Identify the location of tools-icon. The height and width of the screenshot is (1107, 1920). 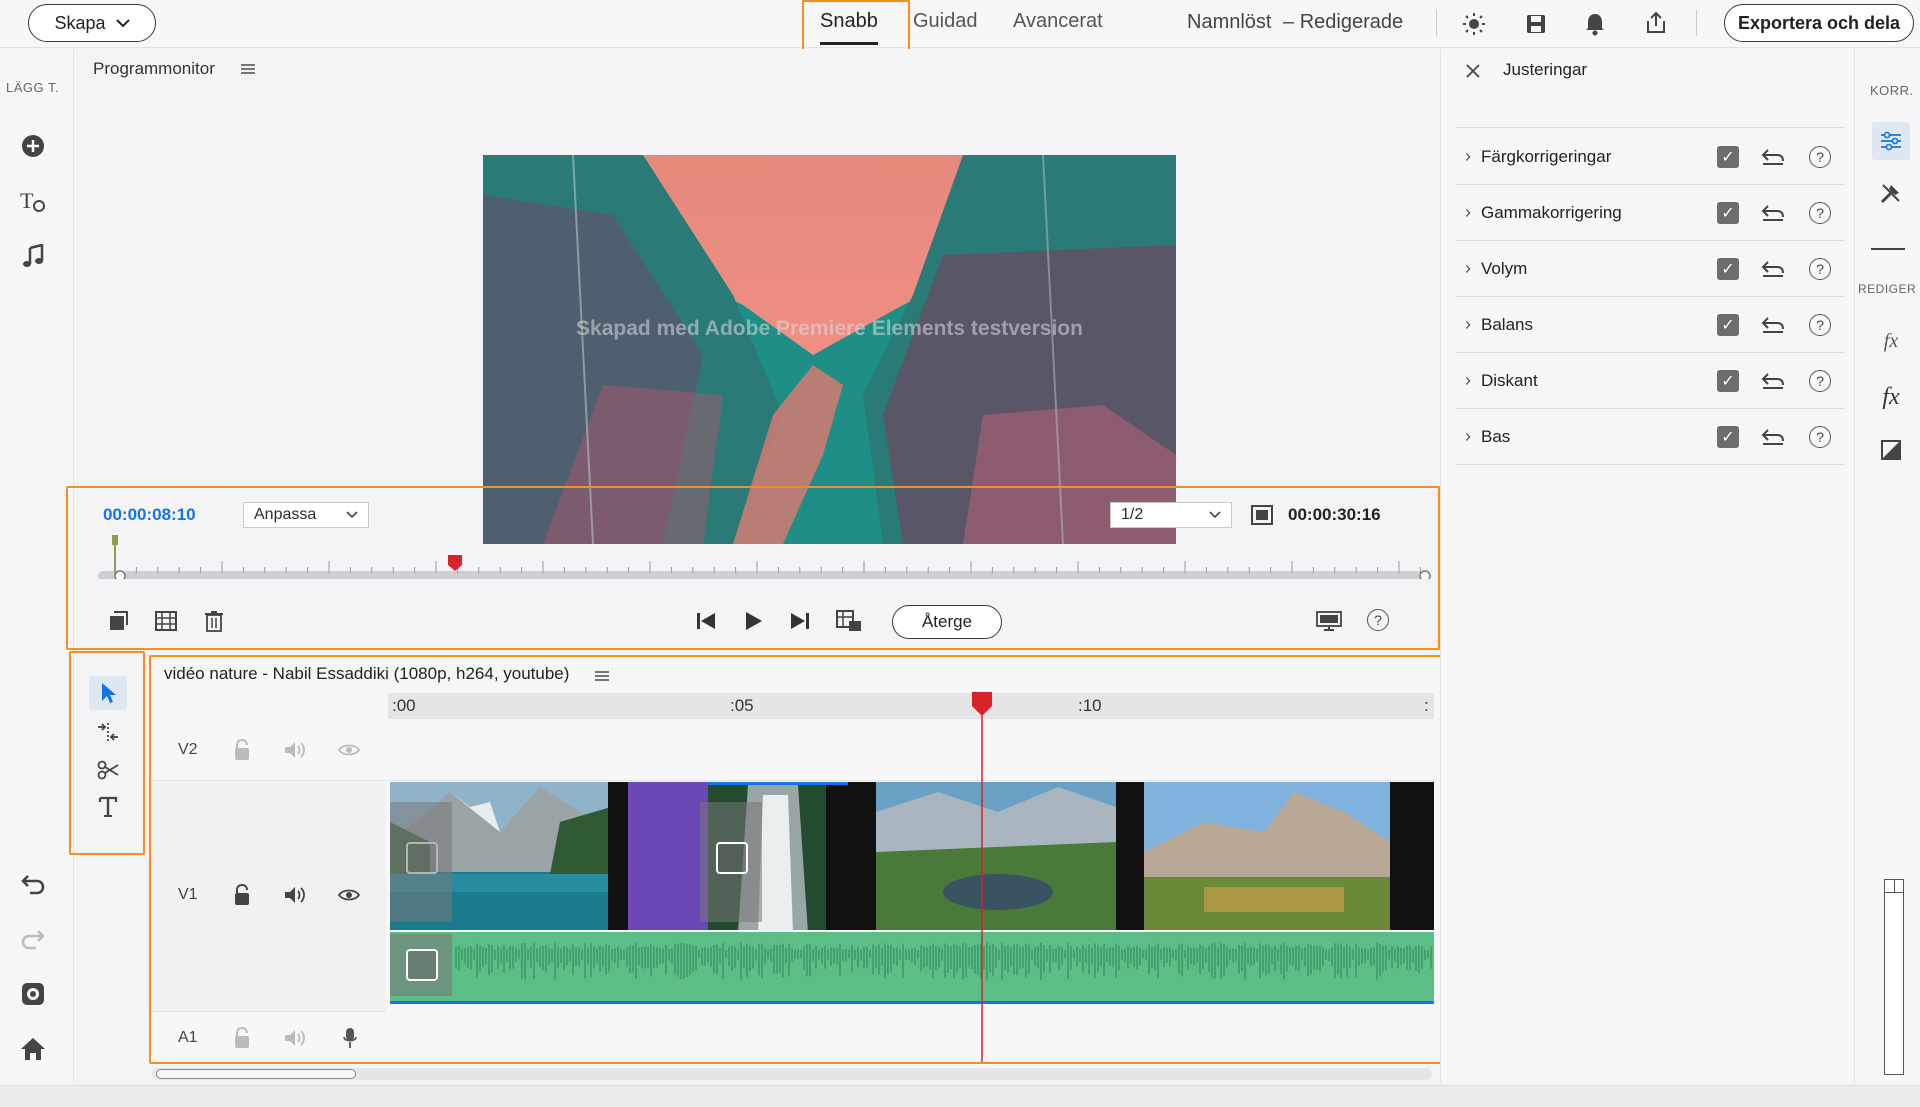
(1891, 193).